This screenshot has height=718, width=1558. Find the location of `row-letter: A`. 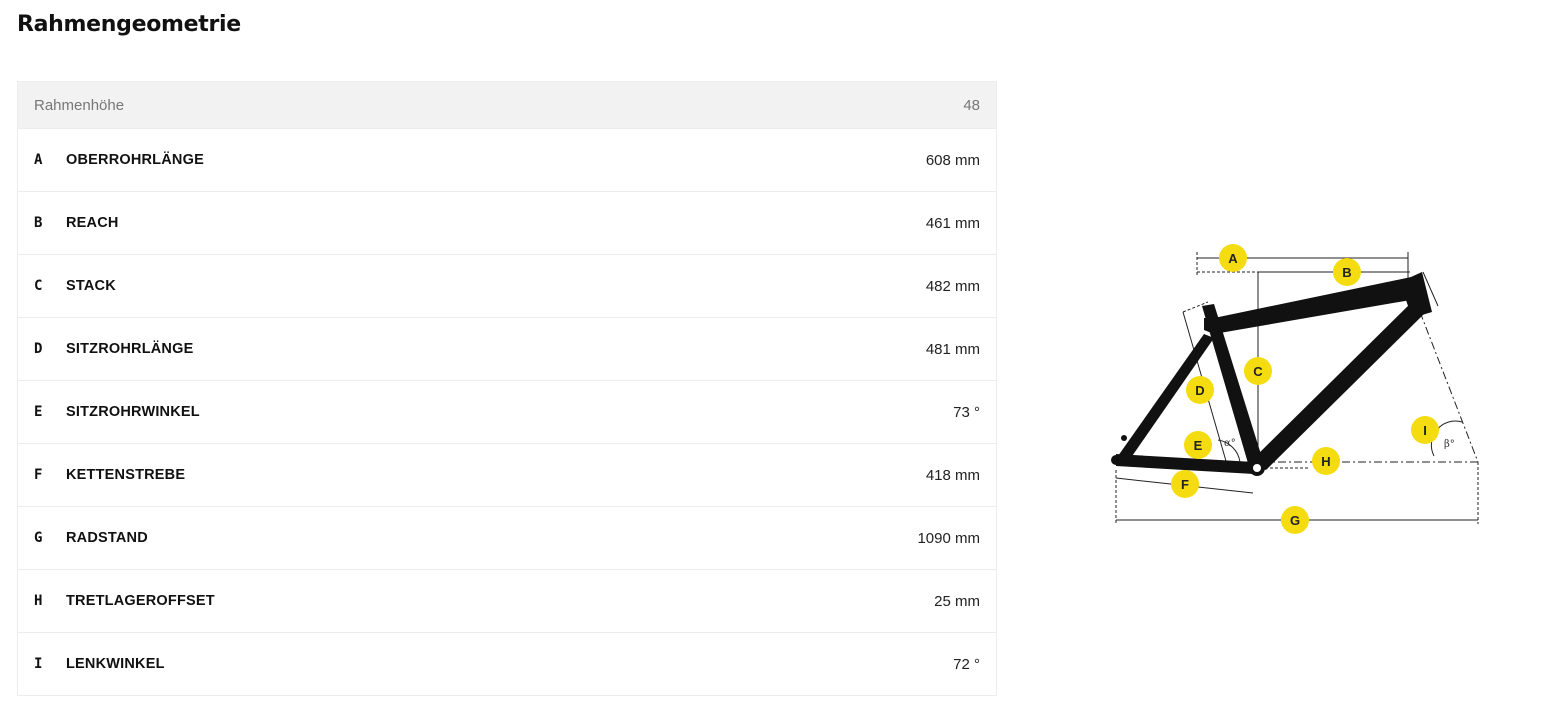

row-letter: A is located at coordinates (38, 160).